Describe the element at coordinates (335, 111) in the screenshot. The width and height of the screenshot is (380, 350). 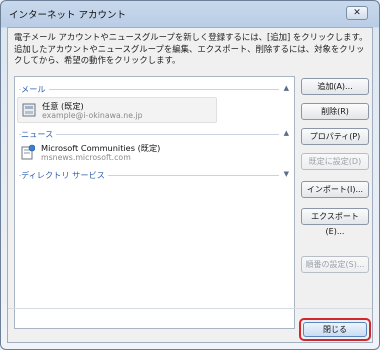
I see `delete-button: 削除(R)` at that location.